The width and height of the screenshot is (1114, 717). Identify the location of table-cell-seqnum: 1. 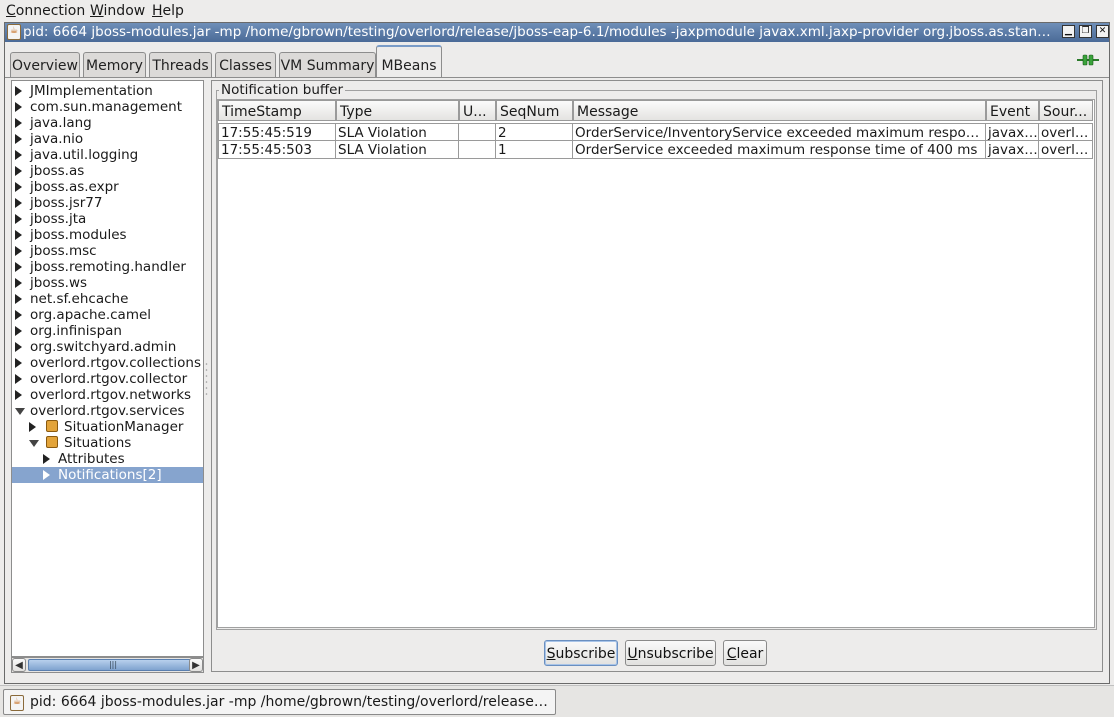
(534, 150).